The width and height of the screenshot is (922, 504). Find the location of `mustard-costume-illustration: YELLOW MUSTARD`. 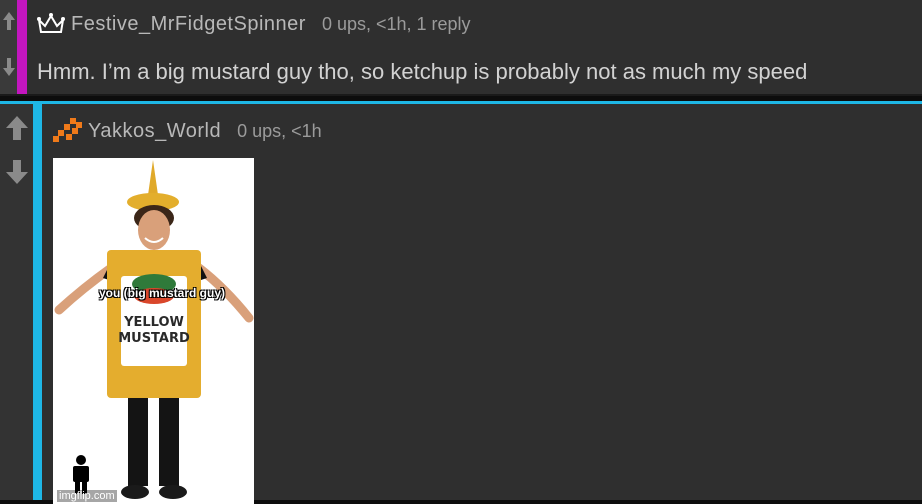

mustard-costume-illustration: YELLOW MUSTARD is located at coordinates (154, 329).